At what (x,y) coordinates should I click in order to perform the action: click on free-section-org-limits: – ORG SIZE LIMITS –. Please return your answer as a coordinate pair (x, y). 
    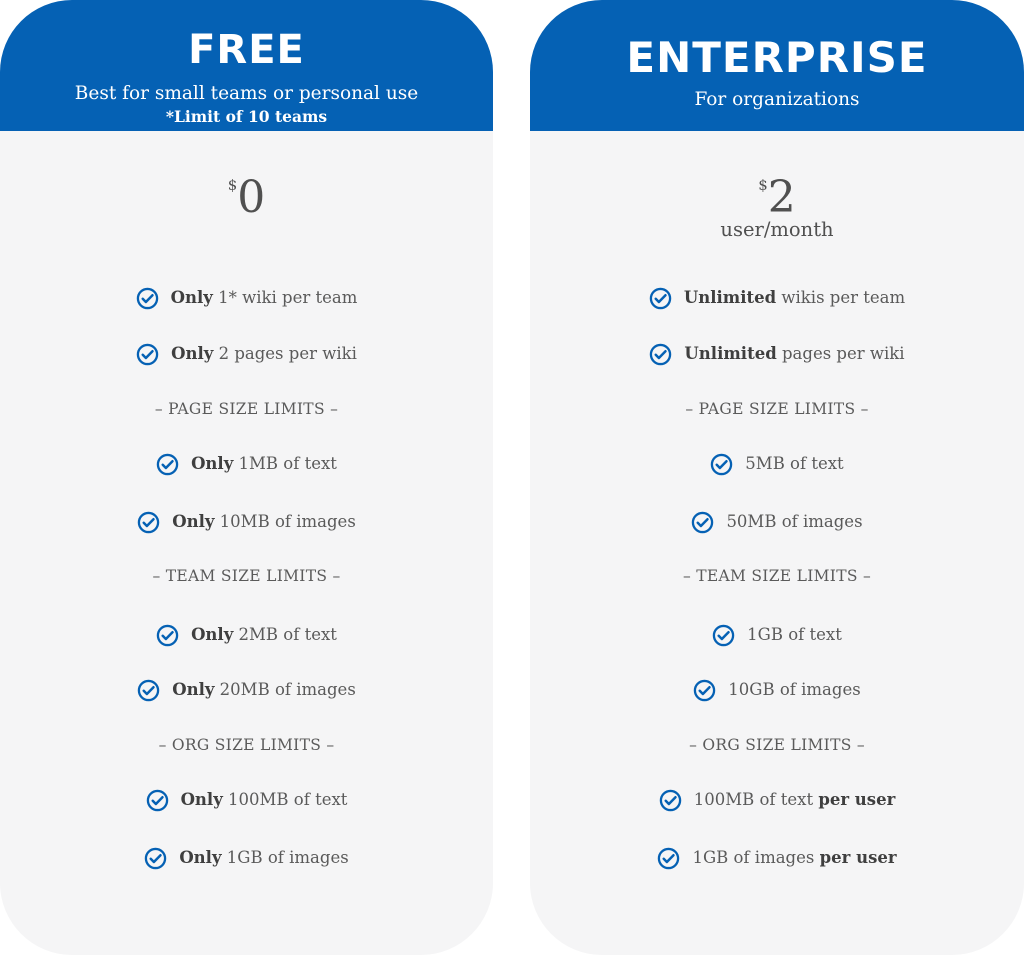
    Looking at the image, I should click on (246, 745).